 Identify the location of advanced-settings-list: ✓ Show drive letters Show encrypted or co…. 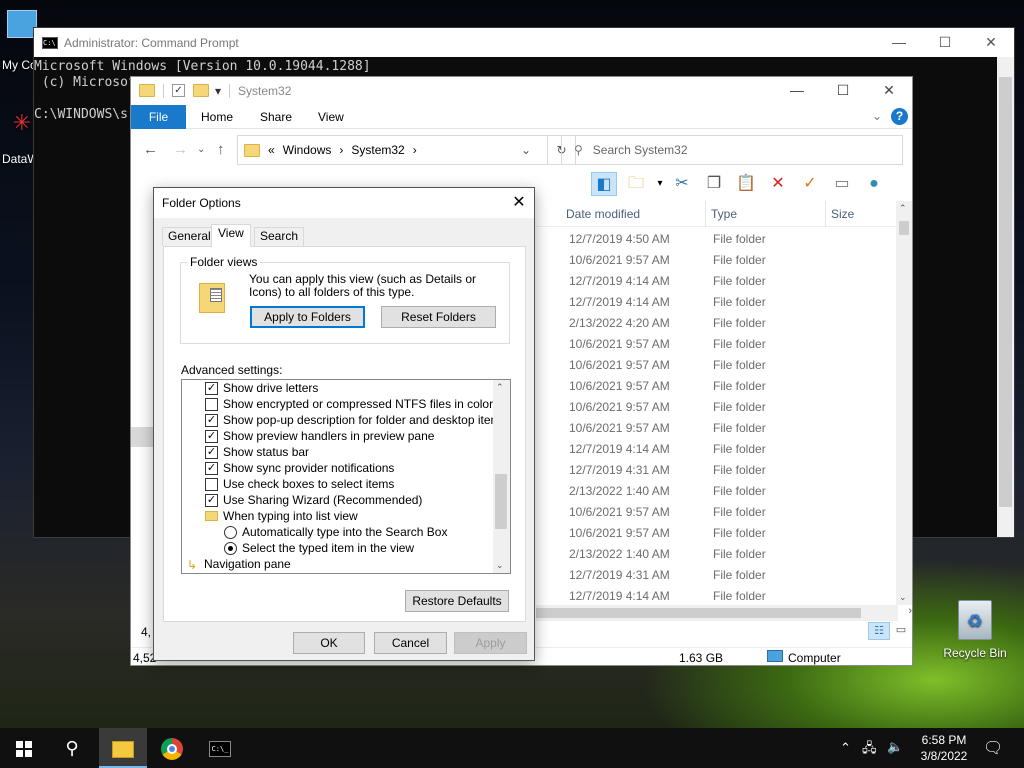
(346, 476).